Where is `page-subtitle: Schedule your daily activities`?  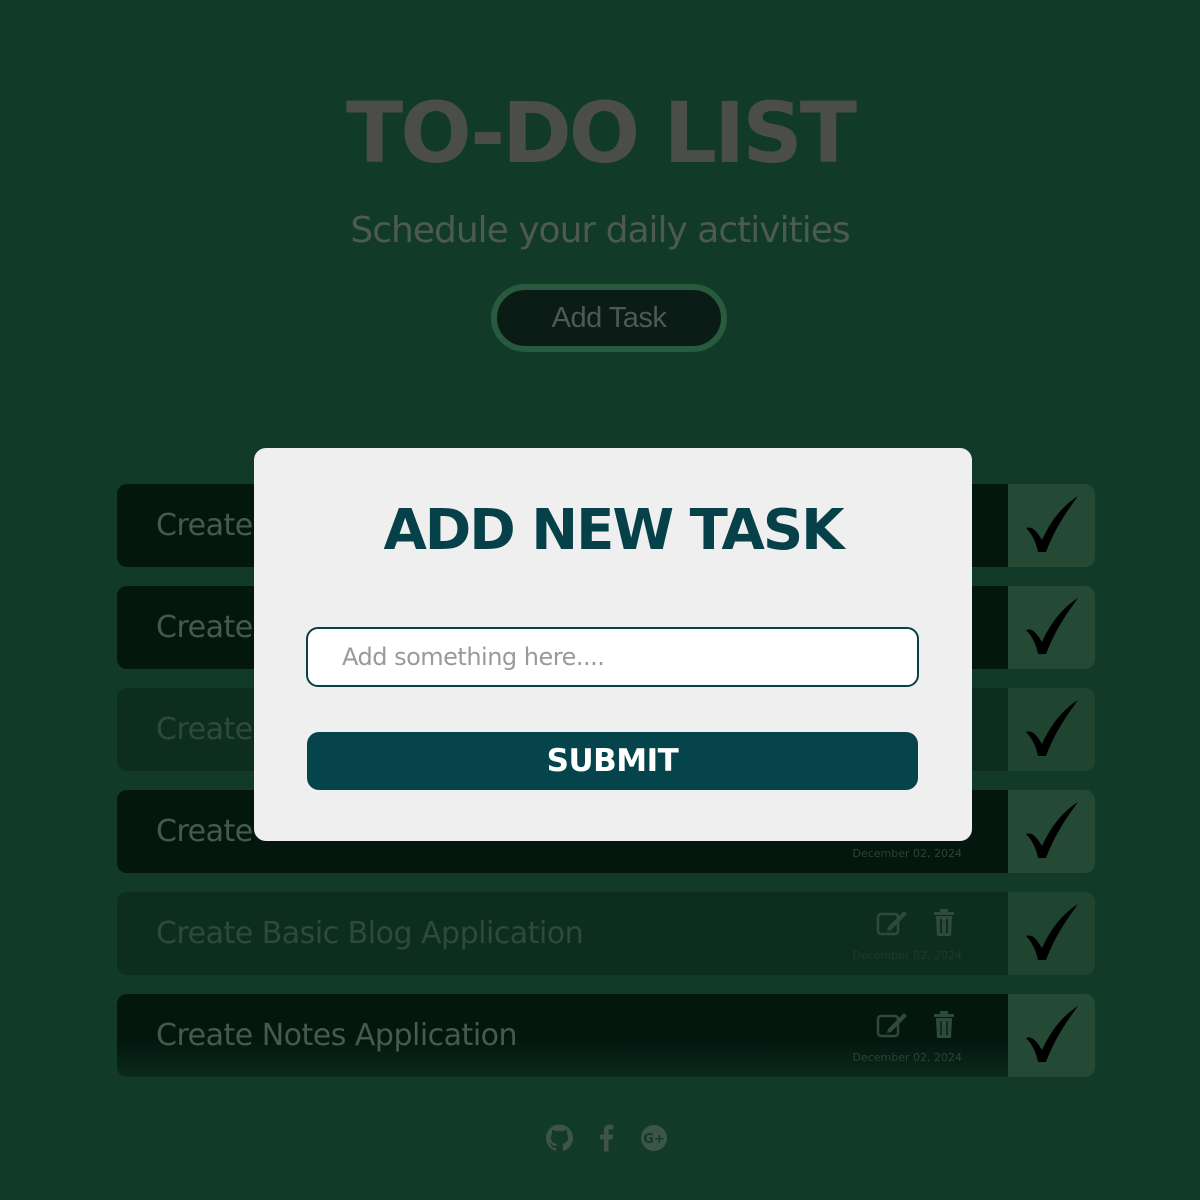
page-subtitle: Schedule your daily activities is located at coordinates (600, 230).